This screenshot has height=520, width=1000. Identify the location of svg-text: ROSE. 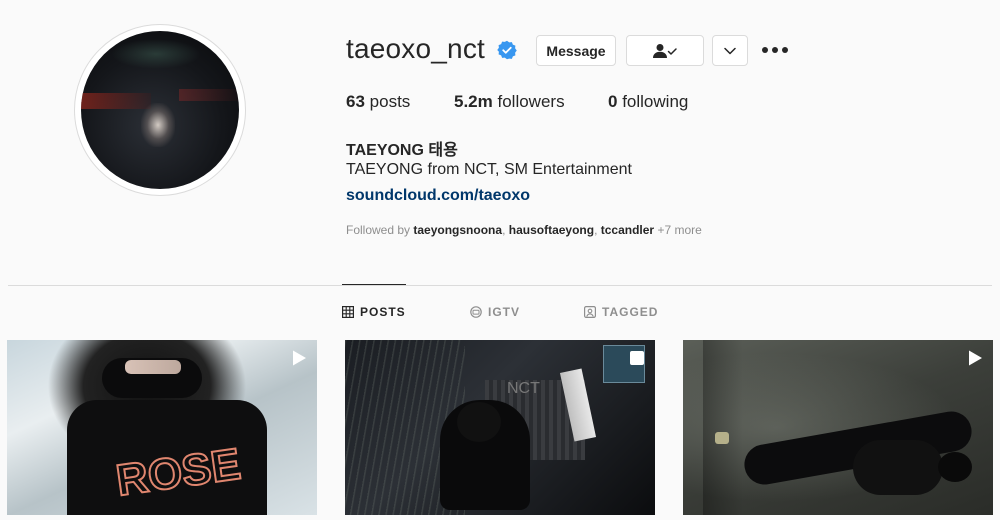
(177, 470).